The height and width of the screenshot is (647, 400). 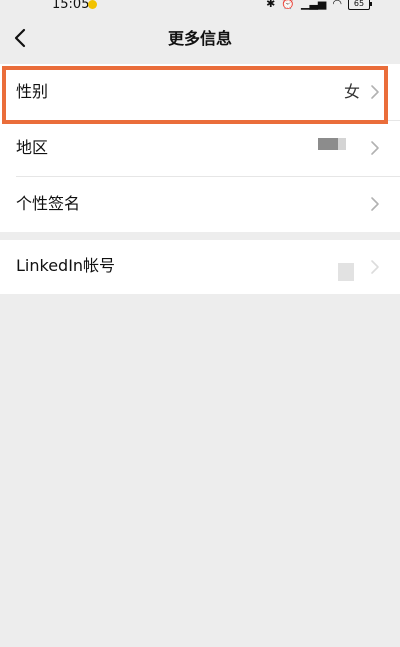 I want to click on linkedin-obscured-value, so click(x=346, y=272).